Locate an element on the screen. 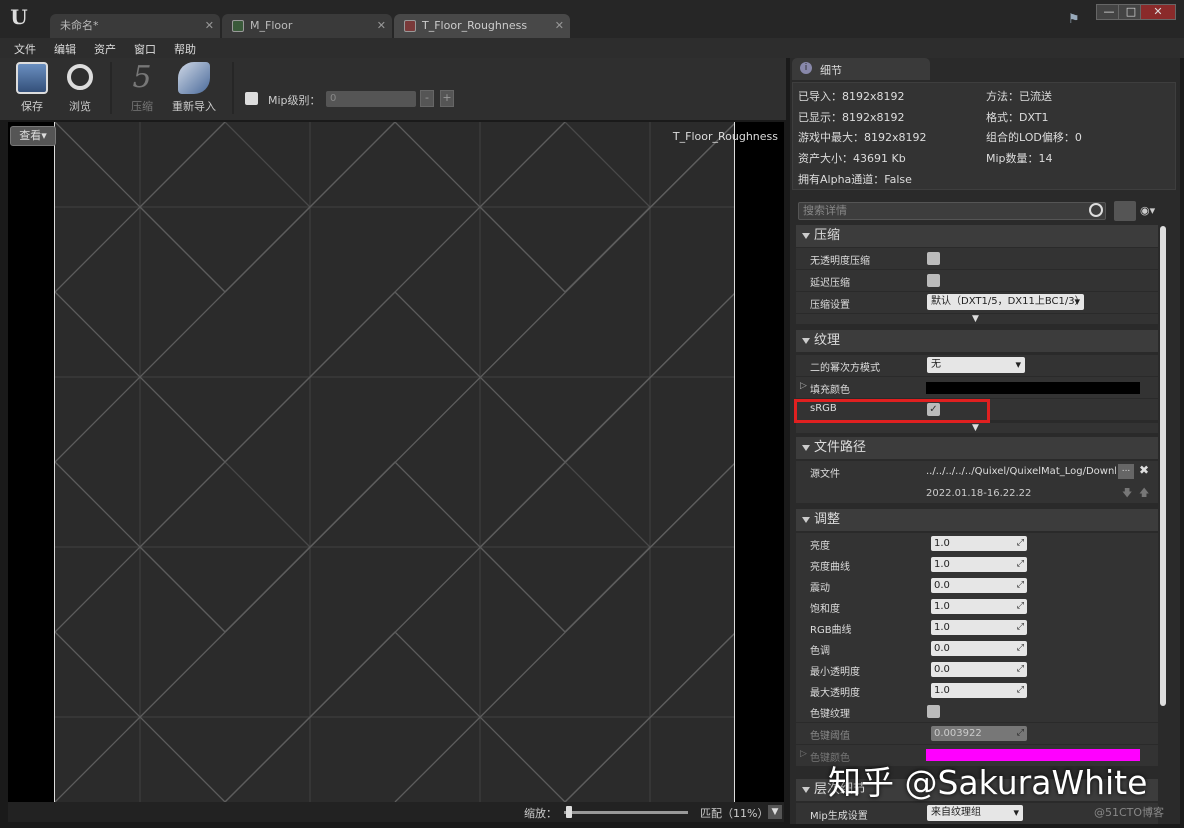 The height and width of the screenshot is (828, 1184). info-max-ingame: 游戏中最大：8192x8192 is located at coordinates (862, 137).